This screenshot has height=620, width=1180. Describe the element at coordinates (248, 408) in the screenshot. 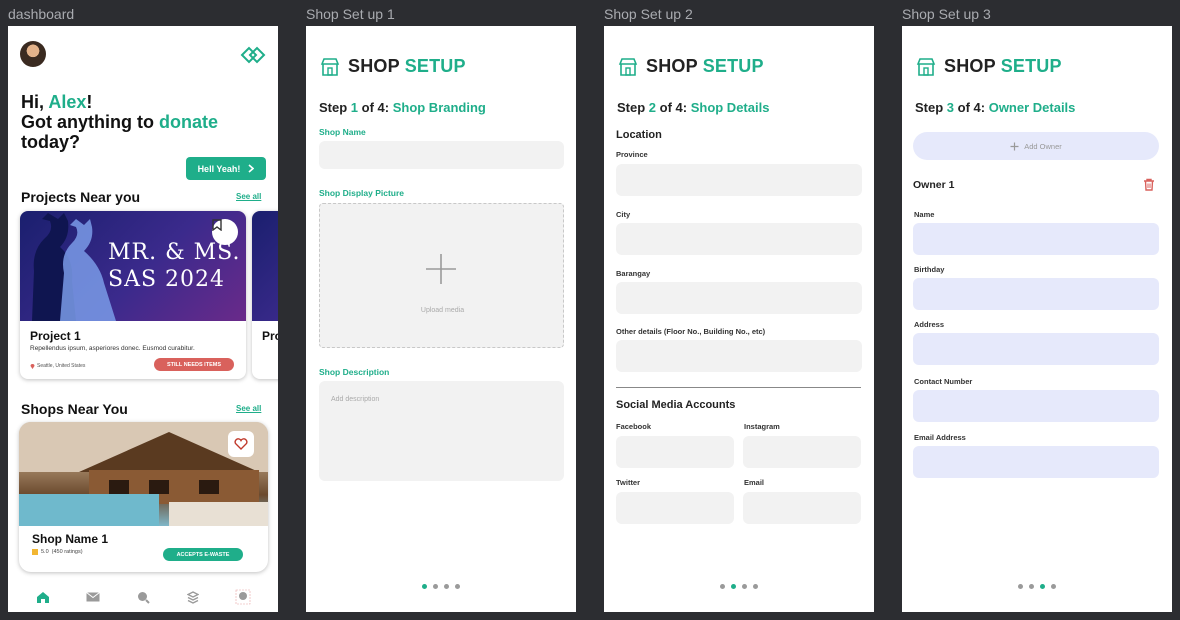

I see `shops-see-all-link: See all` at that location.